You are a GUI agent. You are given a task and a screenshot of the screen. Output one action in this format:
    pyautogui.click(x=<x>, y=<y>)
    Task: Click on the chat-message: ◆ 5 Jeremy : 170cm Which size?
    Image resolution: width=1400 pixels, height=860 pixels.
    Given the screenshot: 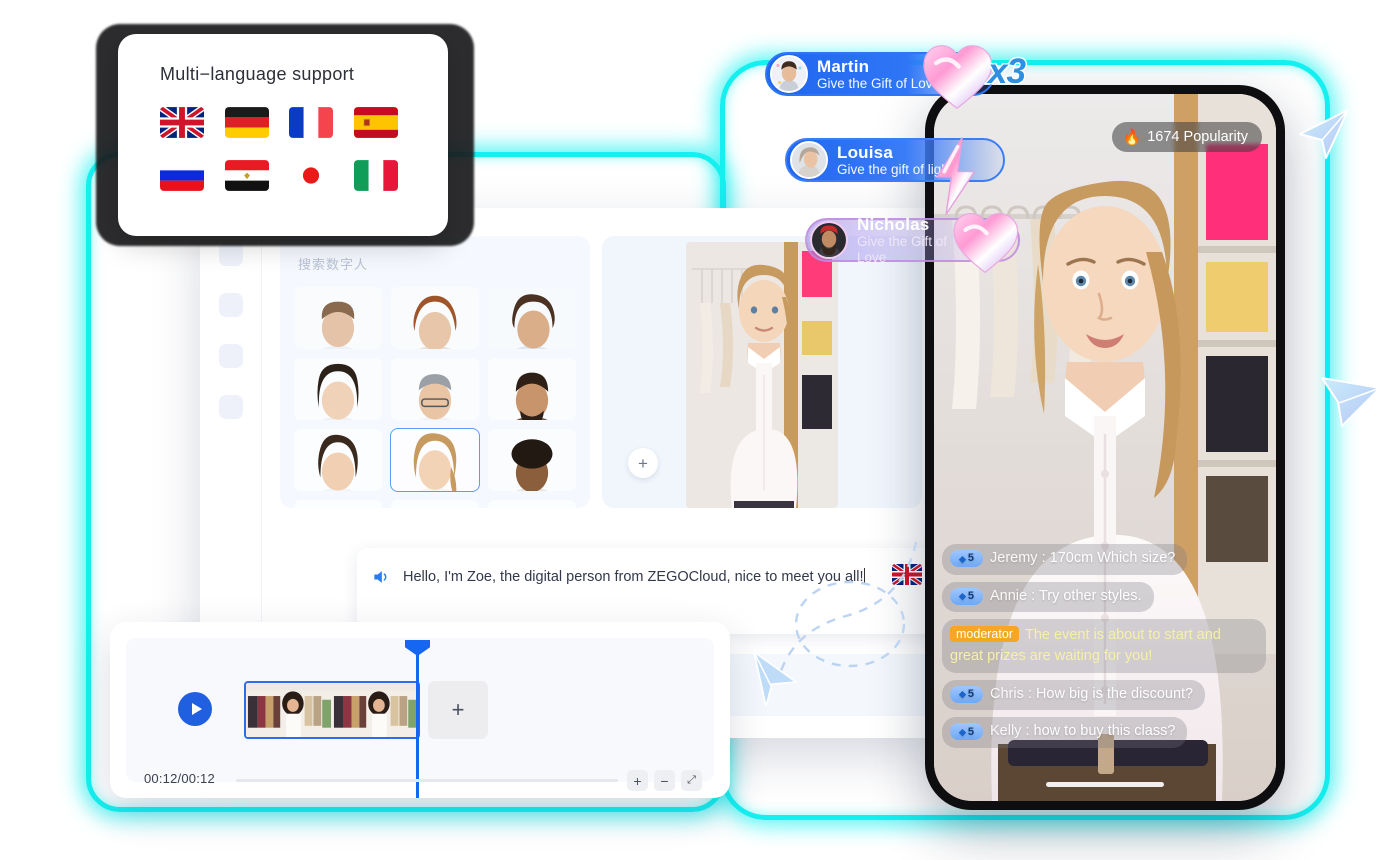 What is the action you would take?
    pyautogui.click(x=1104, y=559)
    